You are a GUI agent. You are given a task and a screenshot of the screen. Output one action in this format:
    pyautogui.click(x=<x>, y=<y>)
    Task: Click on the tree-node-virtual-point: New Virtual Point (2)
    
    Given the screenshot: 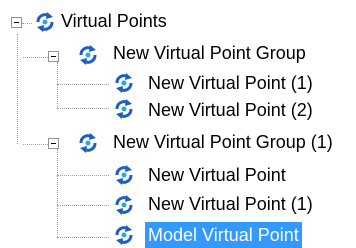 What is the action you would take?
    pyautogui.click(x=230, y=110)
    